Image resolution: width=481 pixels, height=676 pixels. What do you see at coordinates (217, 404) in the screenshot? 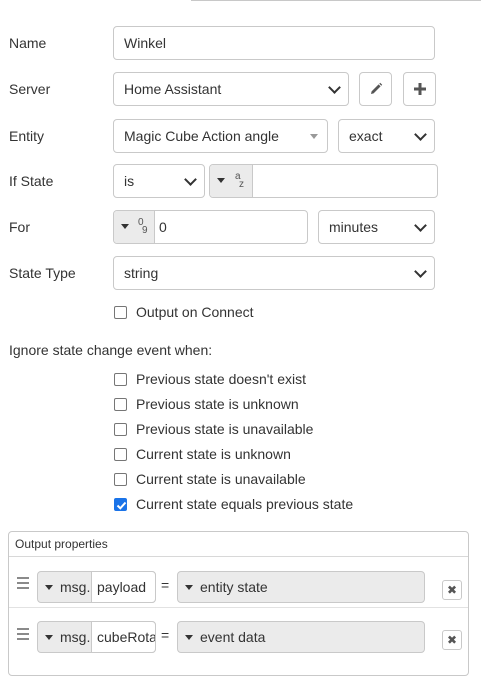
I see `ignore-option-label: Previous state is unknown` at bounding box center [217, 404].